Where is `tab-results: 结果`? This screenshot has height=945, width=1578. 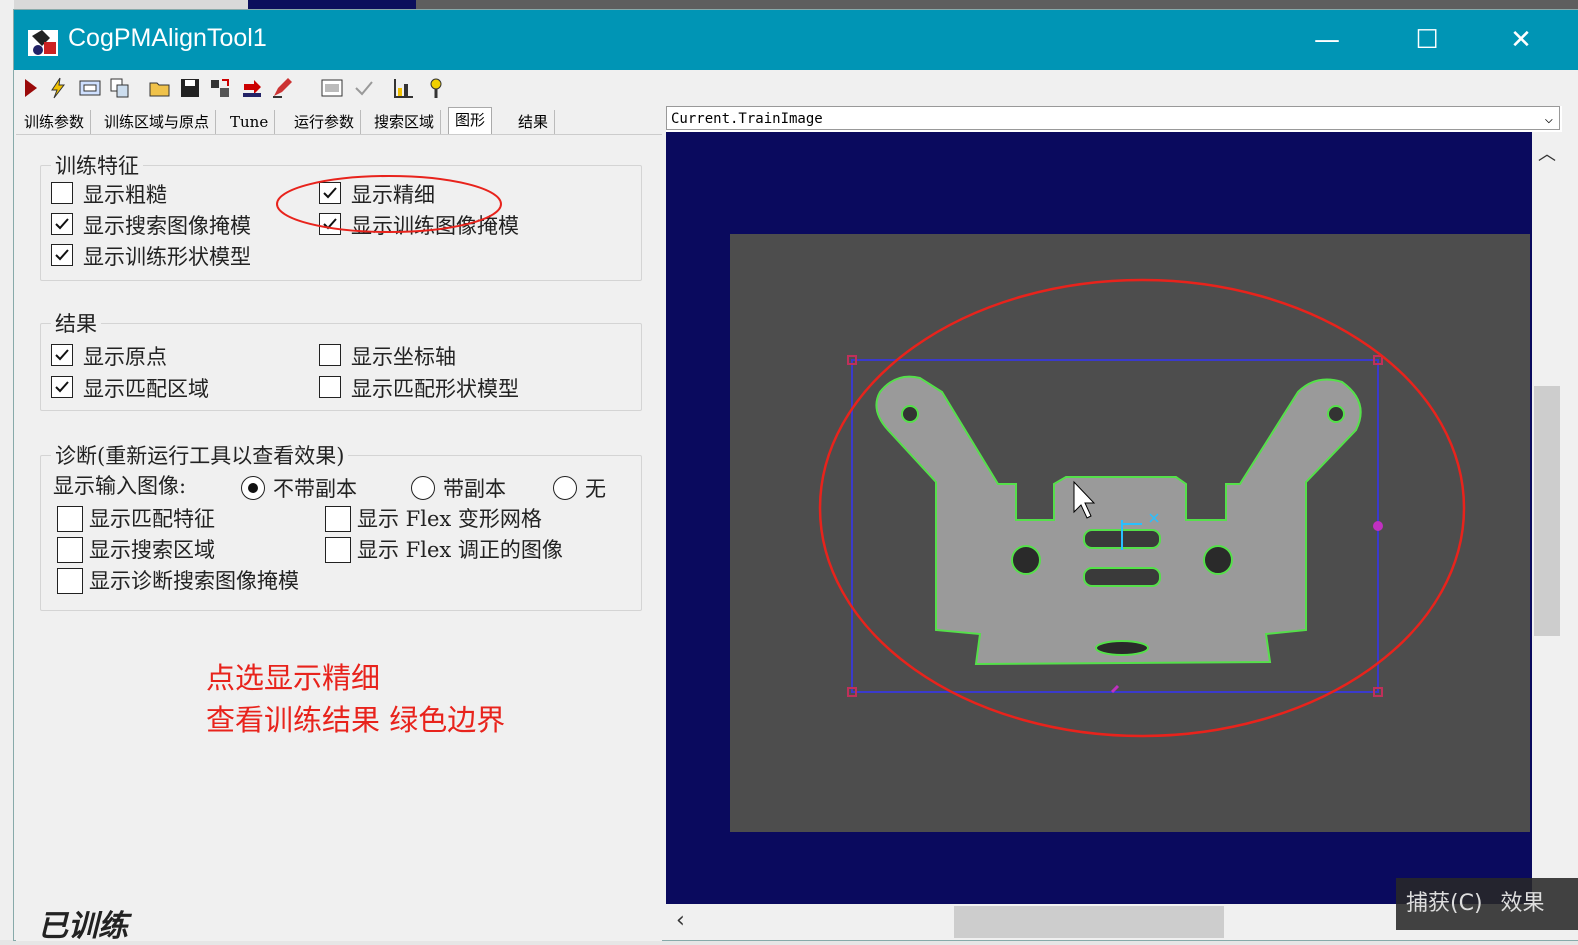 tab-results: 结果 is located at coordinates (534, 122).